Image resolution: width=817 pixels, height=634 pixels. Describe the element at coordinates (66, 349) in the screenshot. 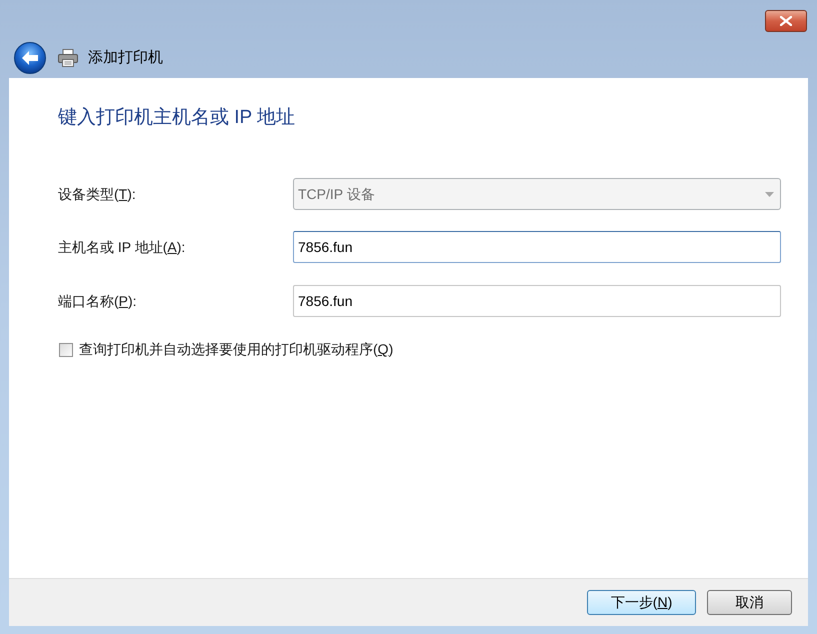

I see `checkbox` at that location.